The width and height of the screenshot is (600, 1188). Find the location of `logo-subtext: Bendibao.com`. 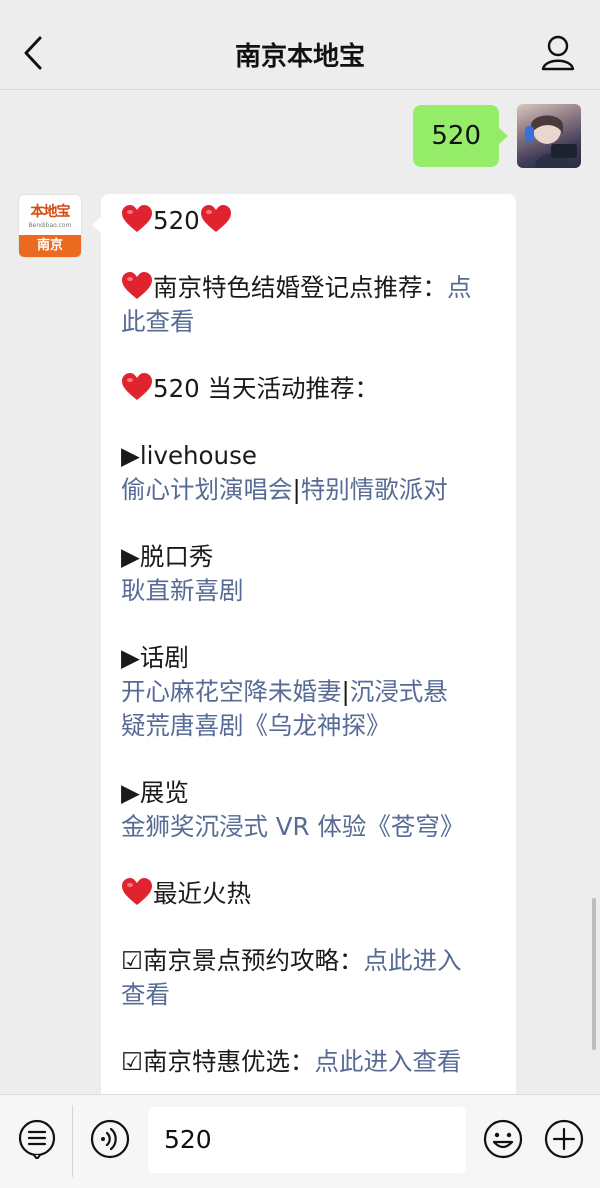

logo-subtext: Bendibao.com is located at coordinates (50, 225).